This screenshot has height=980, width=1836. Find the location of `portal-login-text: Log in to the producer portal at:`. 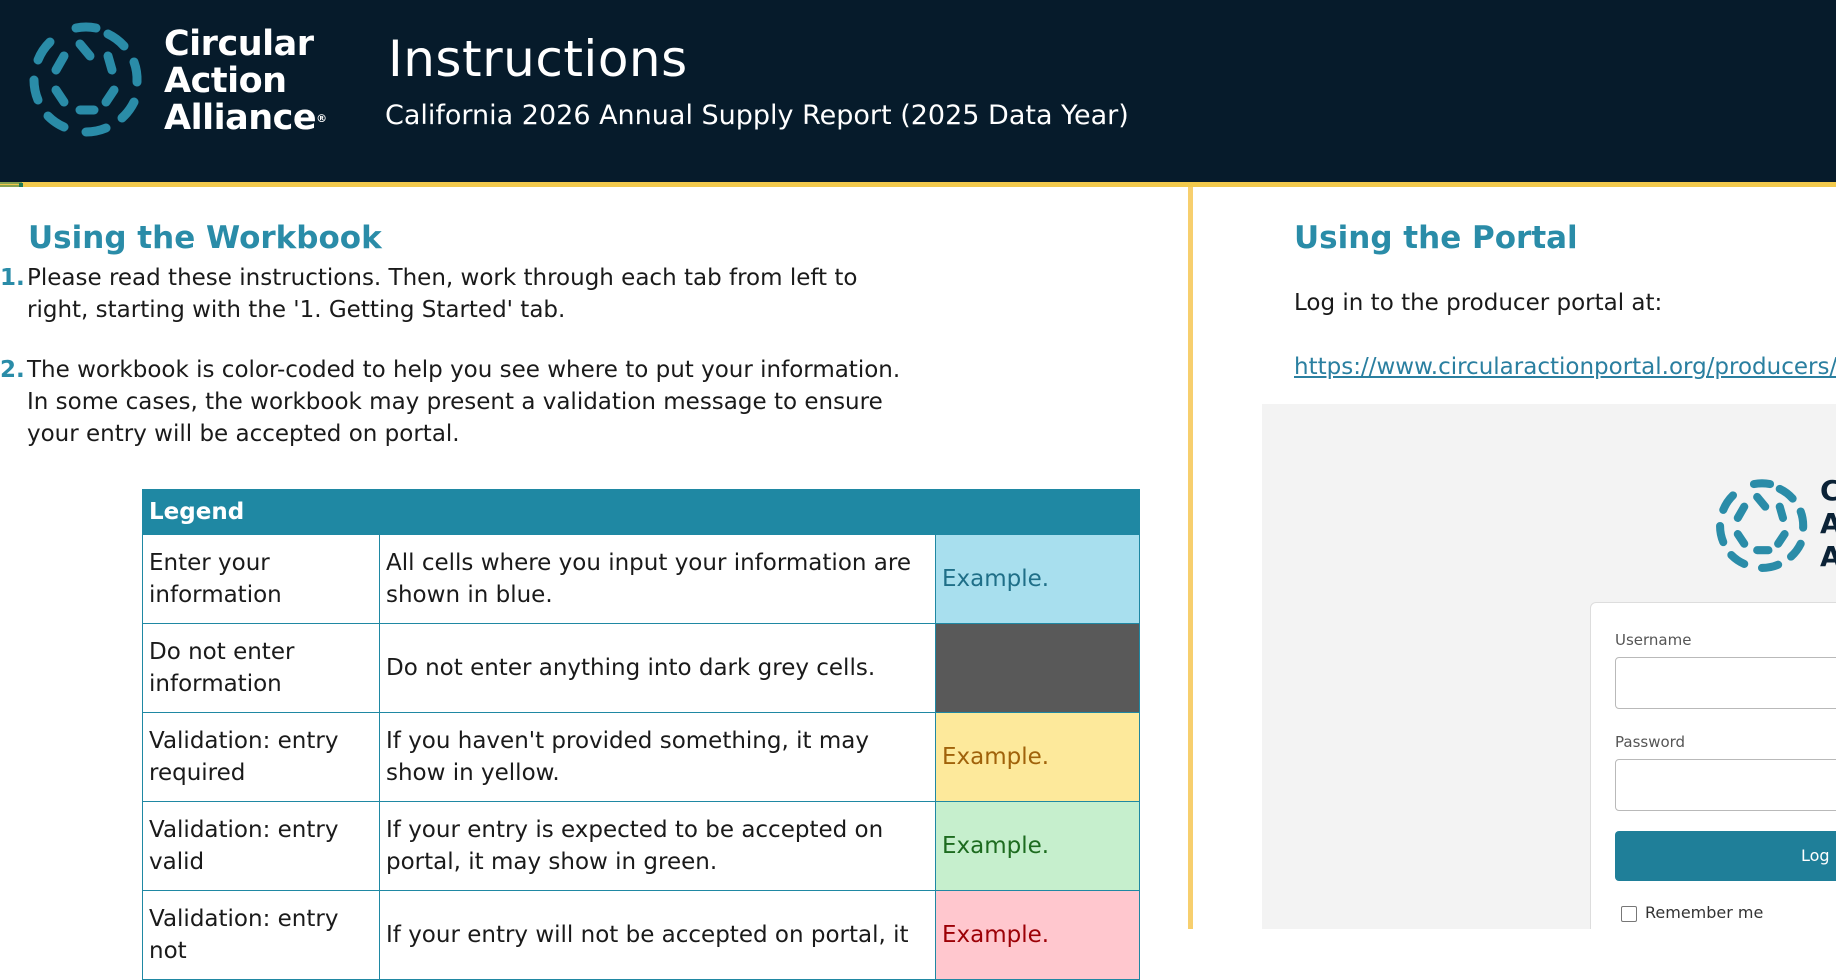

portal-login-text: Log in to the producer portal at: is located at coordinates (1478, 303).